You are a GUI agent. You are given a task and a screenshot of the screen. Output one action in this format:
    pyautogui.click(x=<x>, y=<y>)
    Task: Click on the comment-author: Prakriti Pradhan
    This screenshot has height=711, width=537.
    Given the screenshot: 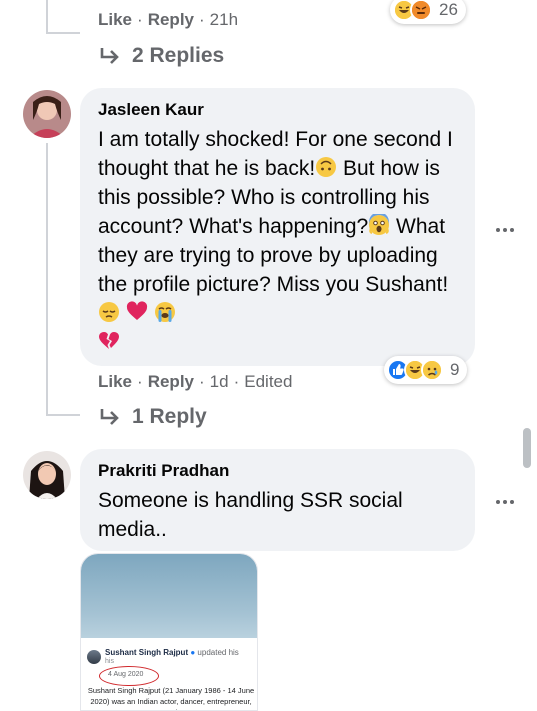 What is the action you would take?
    pyautogui.click(x=277, y=471)
    